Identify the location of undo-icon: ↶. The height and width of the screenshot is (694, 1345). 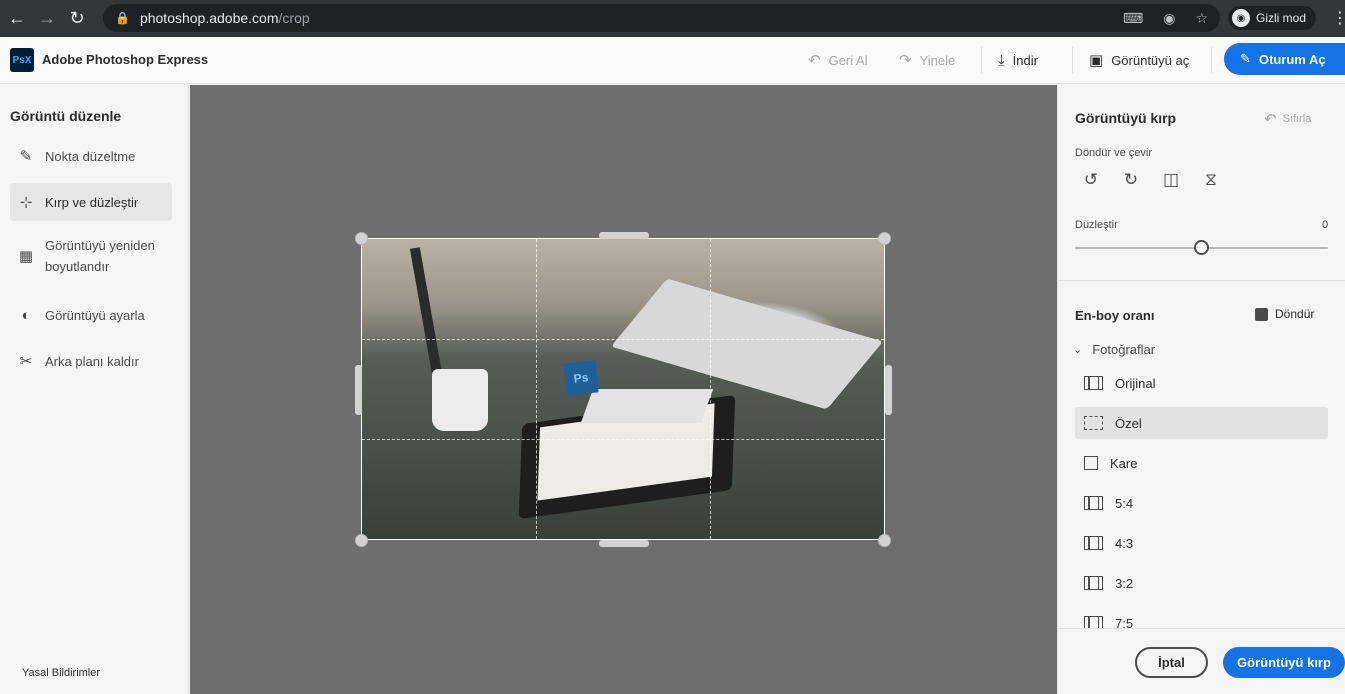
(814, 60).